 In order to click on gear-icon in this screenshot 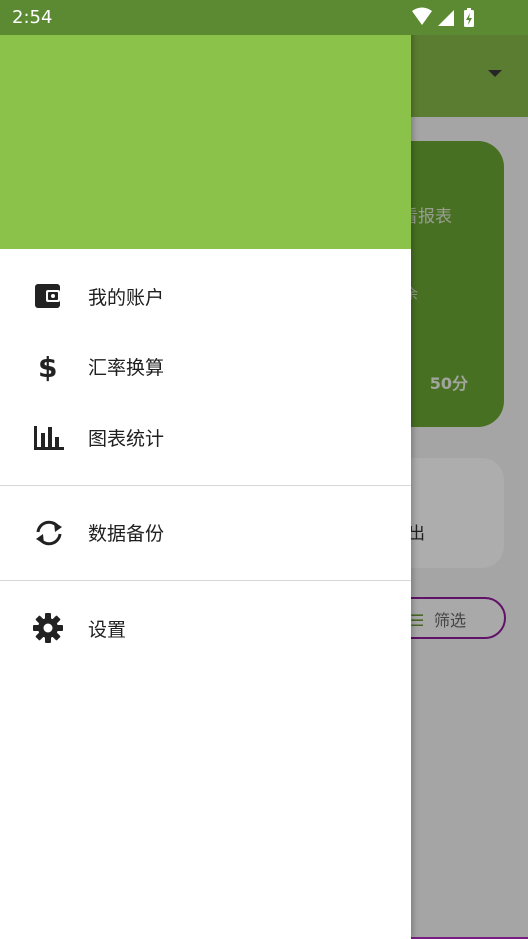, I will do `click(50, 628)`.